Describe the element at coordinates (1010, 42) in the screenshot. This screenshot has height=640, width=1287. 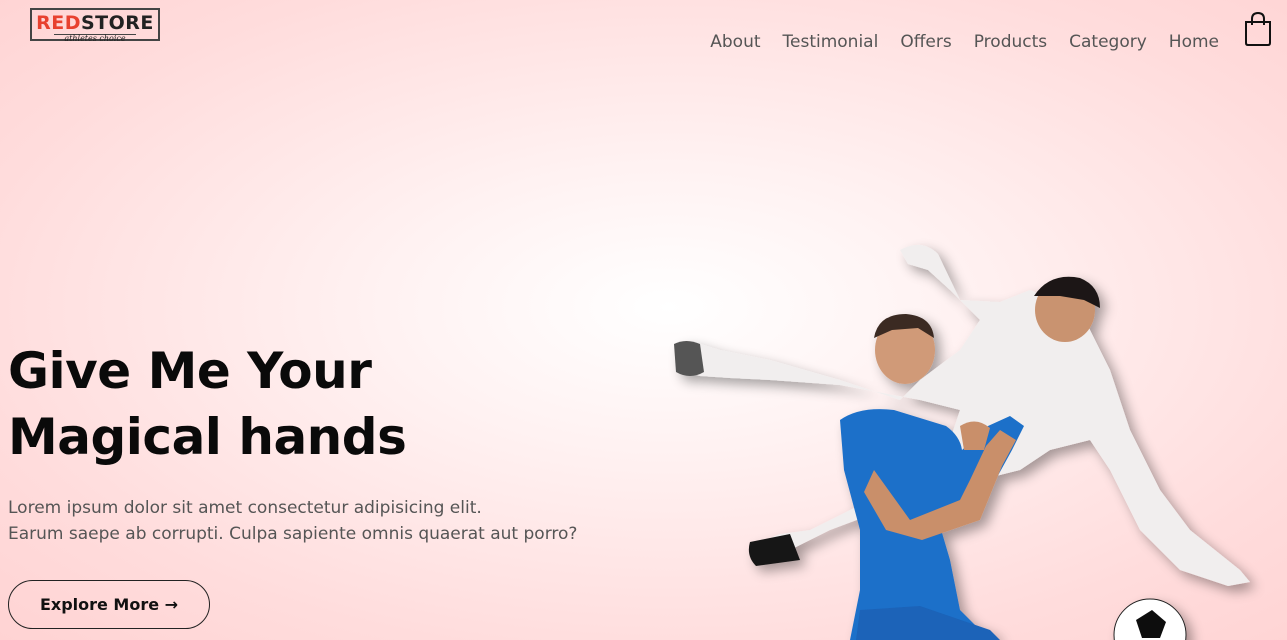
I see `nav-link-products: Products` at that location.